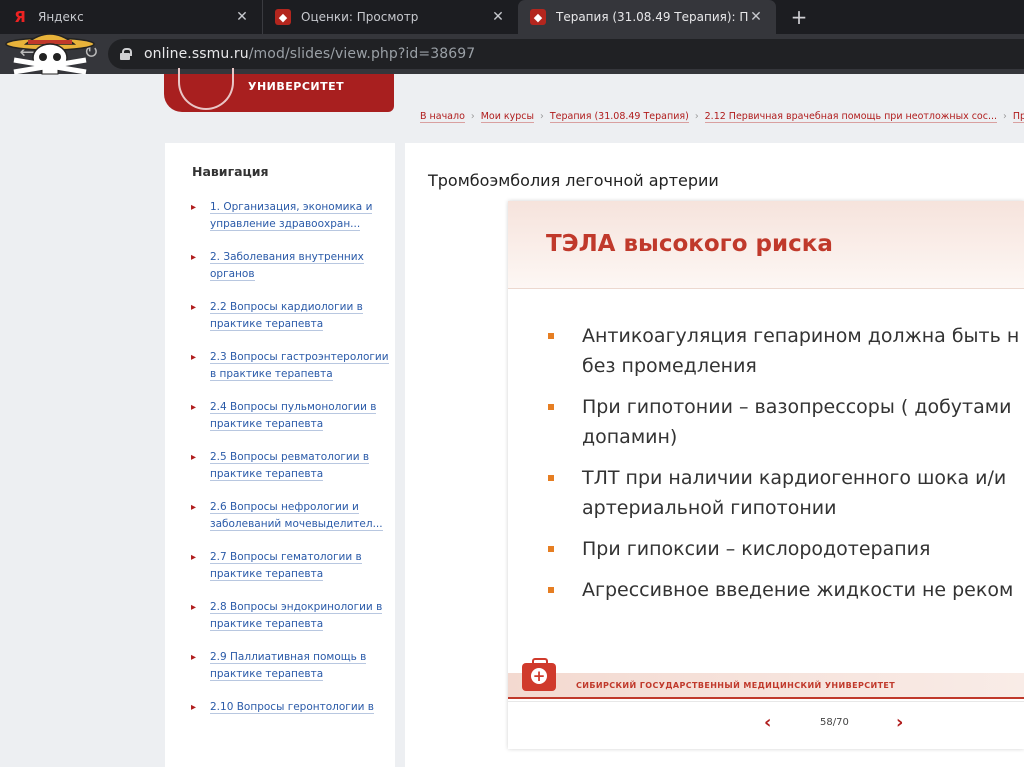 The width and height of the screenshot is (1024, 767). I want to click on breadcrumb-presentations: Презентации, so click(1018, 117).